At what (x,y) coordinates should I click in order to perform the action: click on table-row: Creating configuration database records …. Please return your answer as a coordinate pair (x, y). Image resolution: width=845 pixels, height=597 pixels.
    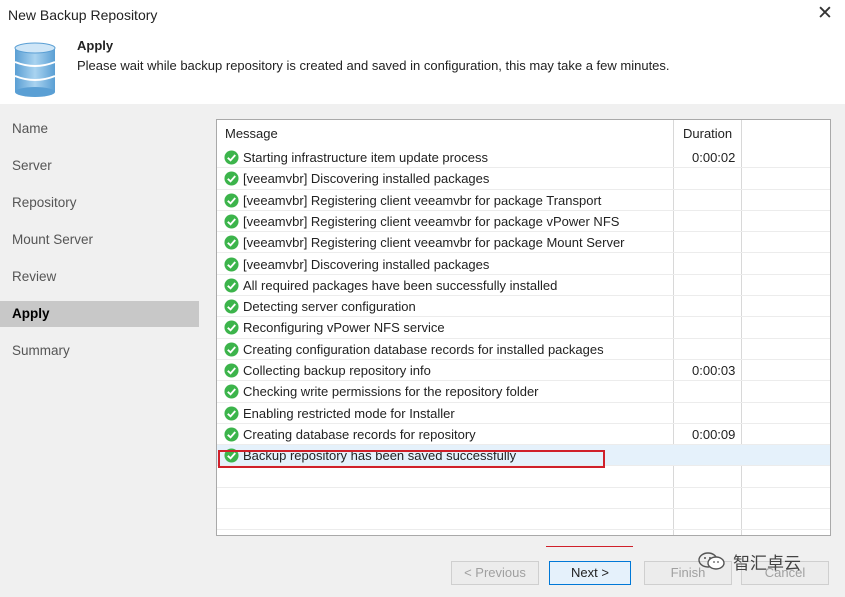
    Looking at the image, I should click on (523, 349).